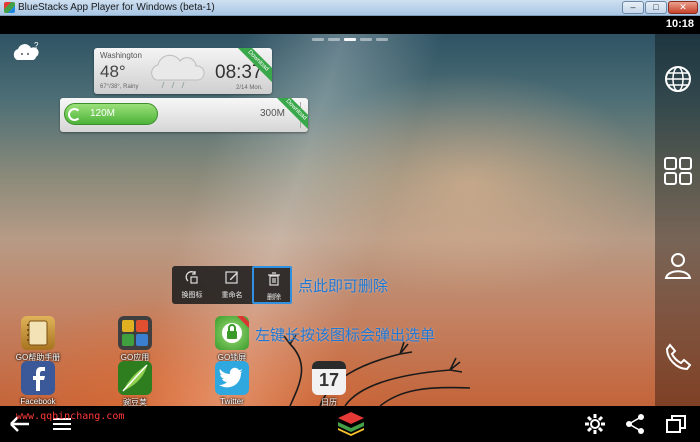  What do you see at coordinates (26, 52) in the screenshot?
I see `cloud-help-icon: ?` at bounding box center [26, 52].